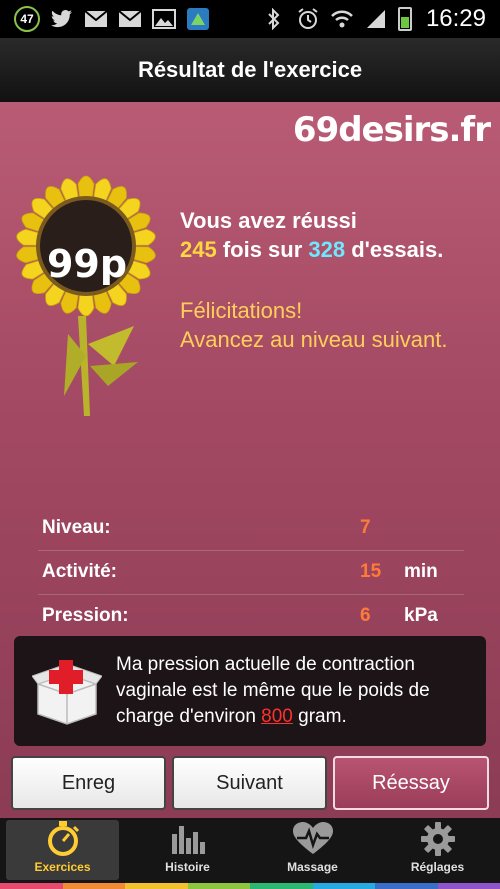 This screenshot has height=889, width=500. What do you see at coordinates (365, 615) in the screenshot?
I see `stat-value: 6` at bounding box center [365, 615].